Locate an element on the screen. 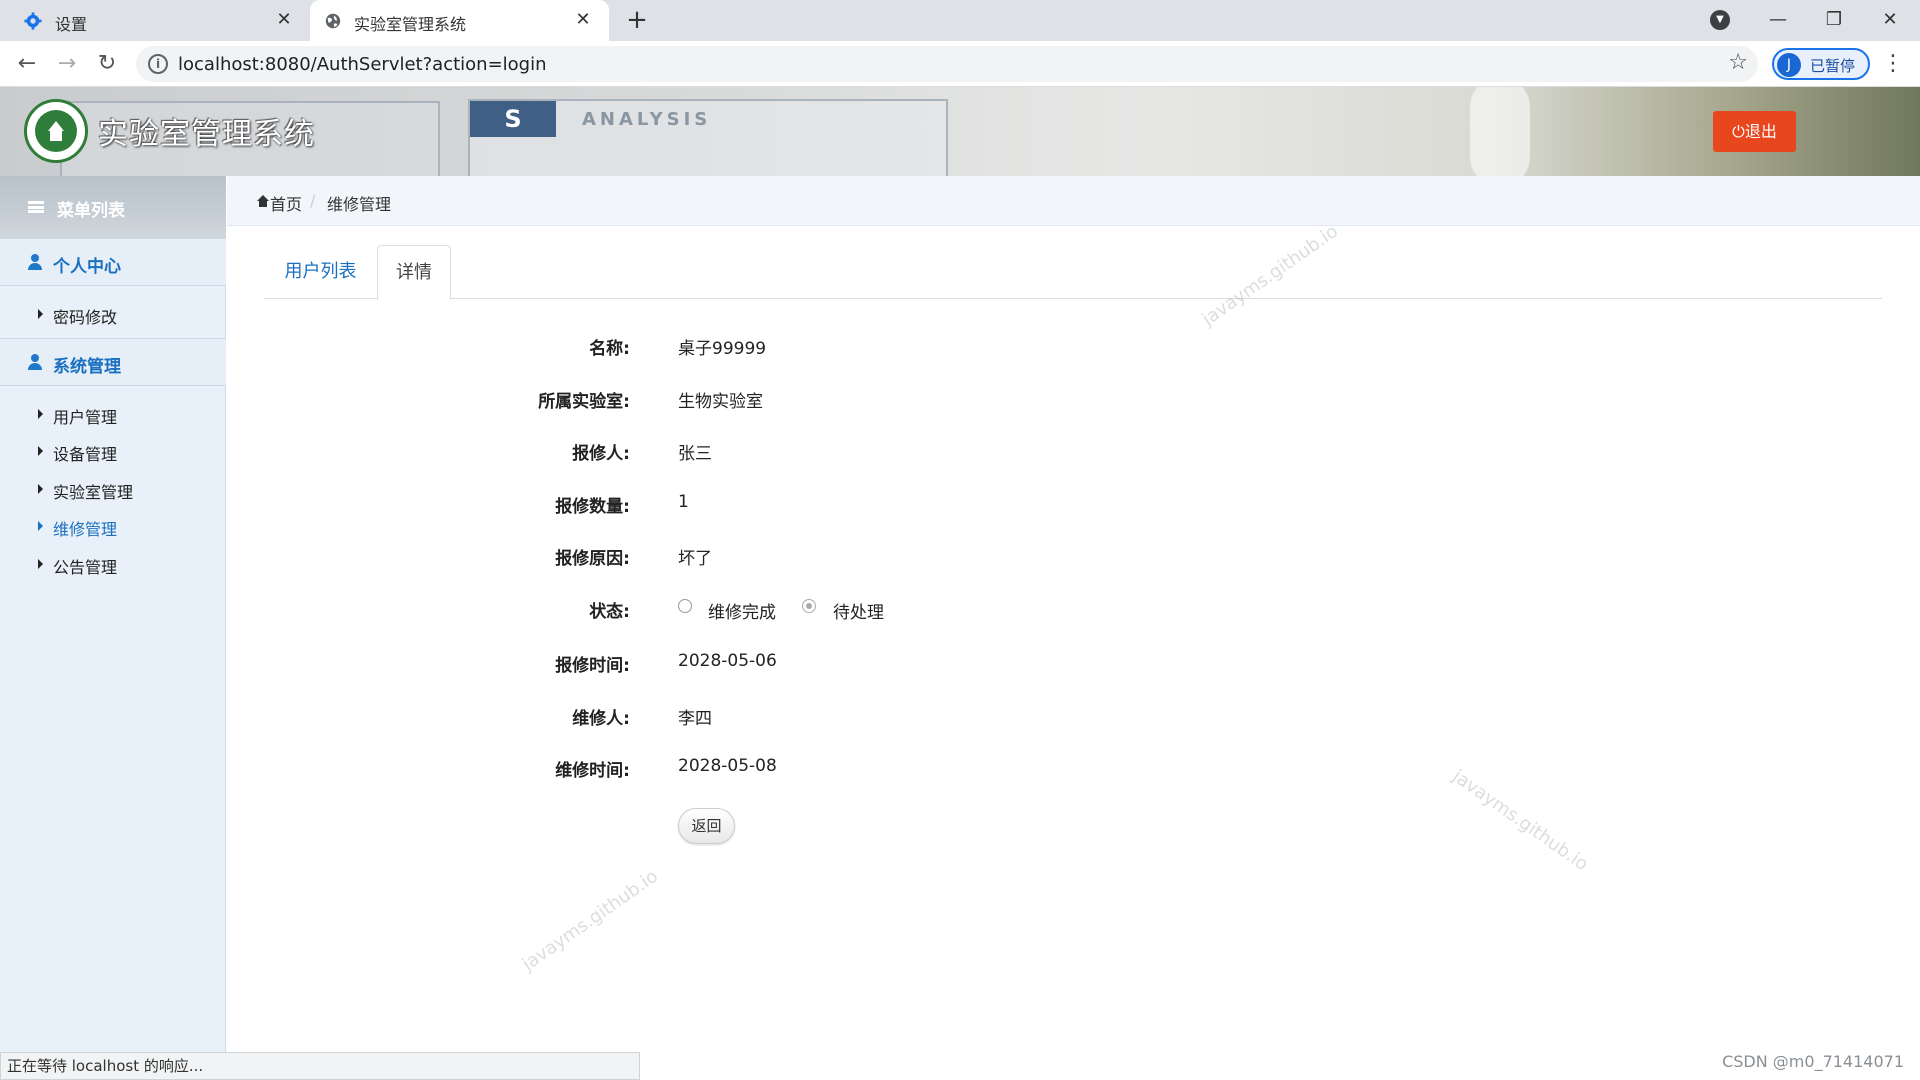  field-label: 报修人: is located at coordinates (601, 454).